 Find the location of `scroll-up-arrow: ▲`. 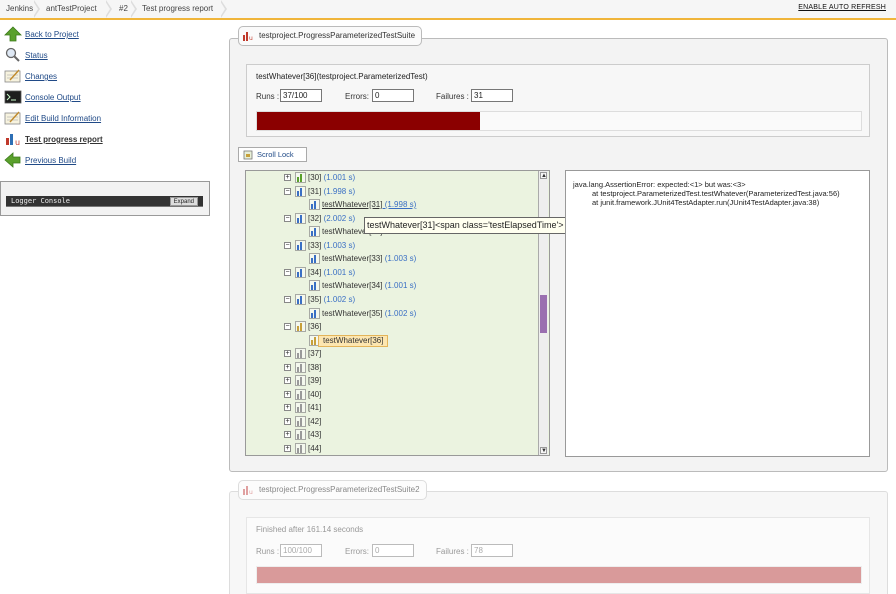

scroll-up-arrow: ▲ is located at coordinates (543, 175).